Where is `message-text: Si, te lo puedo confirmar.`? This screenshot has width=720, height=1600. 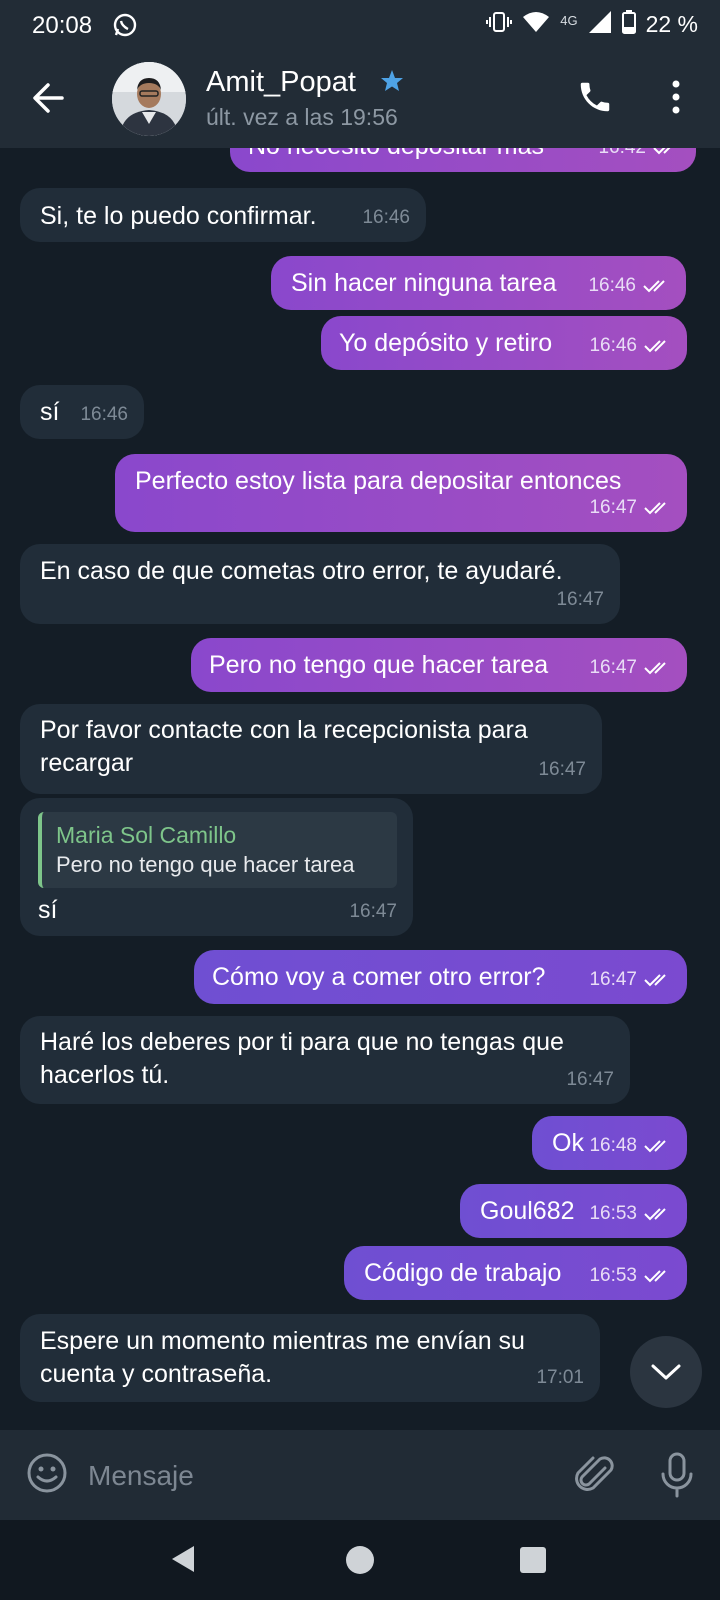 message-text: Si, te lo puedo confirmar. is located at coordinates (178, 216).